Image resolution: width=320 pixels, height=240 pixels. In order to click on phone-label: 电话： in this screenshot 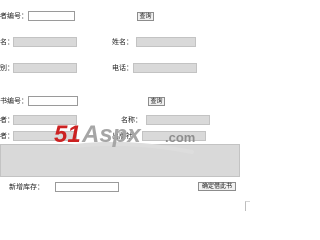, I will do `click(122, 68)`.